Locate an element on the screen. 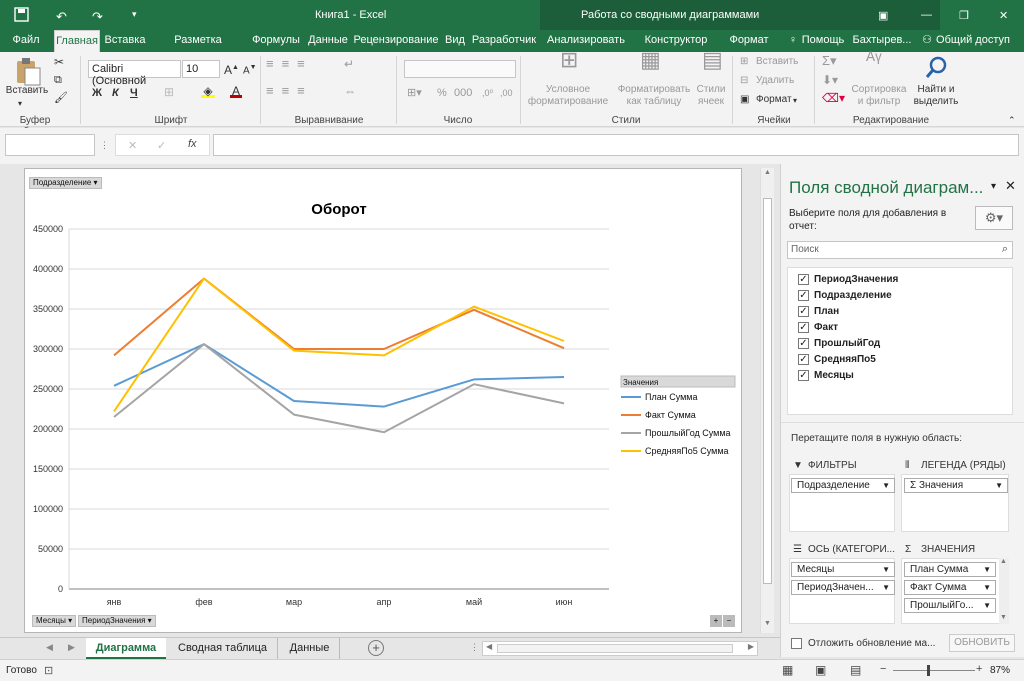 This screenshot has width=1024, height=681. gear-icon: ⚙▾ is located at coordinates (994, 218).